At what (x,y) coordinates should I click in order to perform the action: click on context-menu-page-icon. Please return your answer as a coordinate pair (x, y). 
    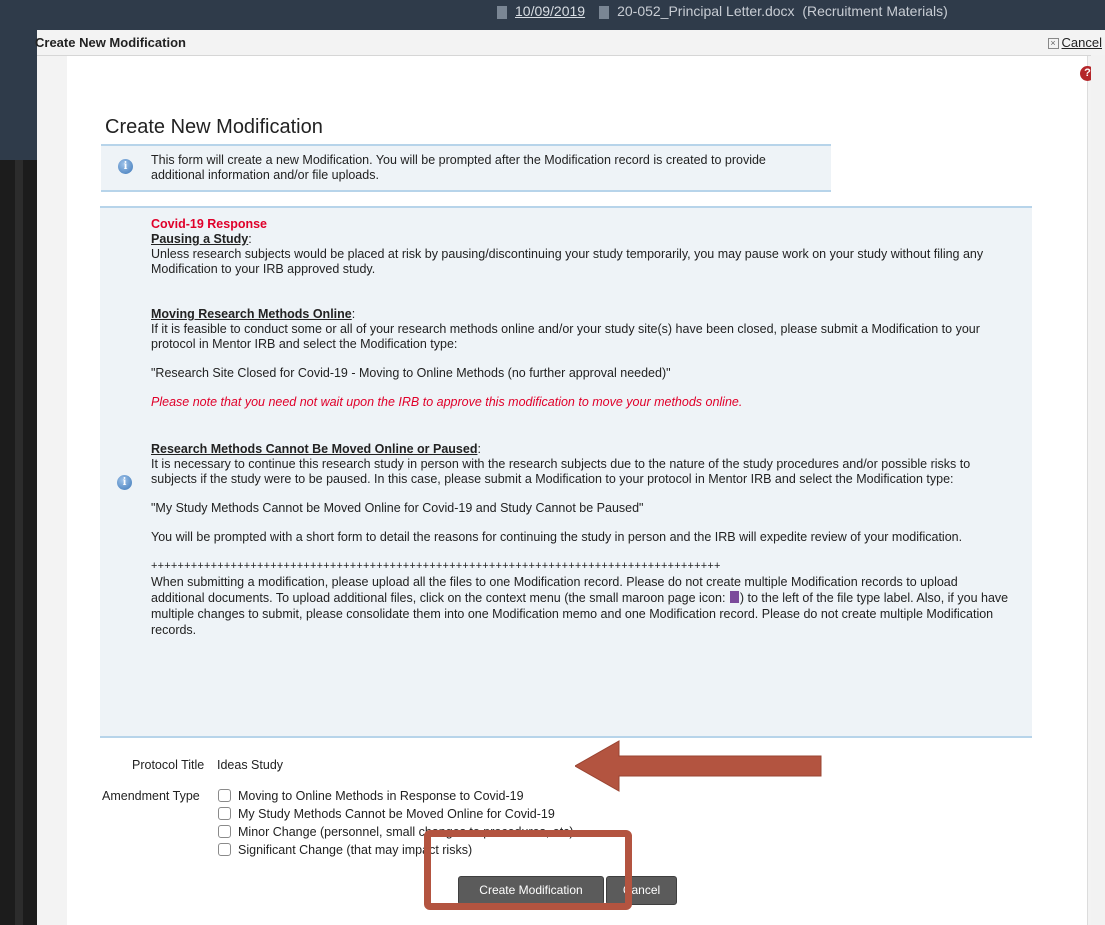
    Looking at the image, I should click on (734, 597).